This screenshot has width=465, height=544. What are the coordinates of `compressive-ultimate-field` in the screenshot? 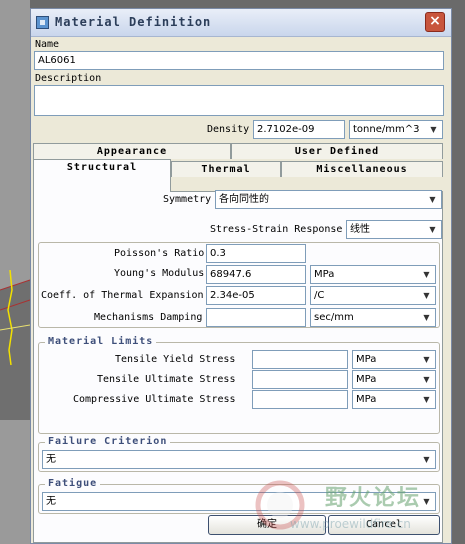 It's located at (300, 399).